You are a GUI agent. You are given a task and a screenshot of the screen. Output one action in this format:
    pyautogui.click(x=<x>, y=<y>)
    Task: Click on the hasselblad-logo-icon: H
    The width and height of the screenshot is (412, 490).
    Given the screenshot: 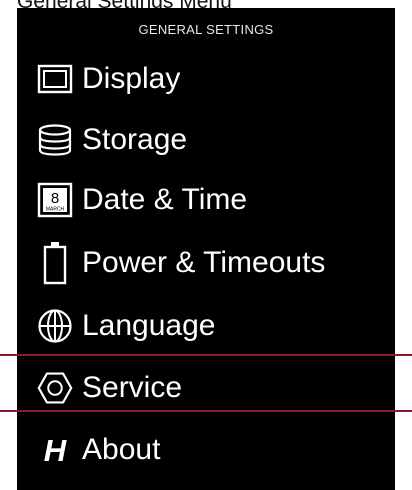 What is the action you would take?
    pyautogui.click(x=55, y=450)
    